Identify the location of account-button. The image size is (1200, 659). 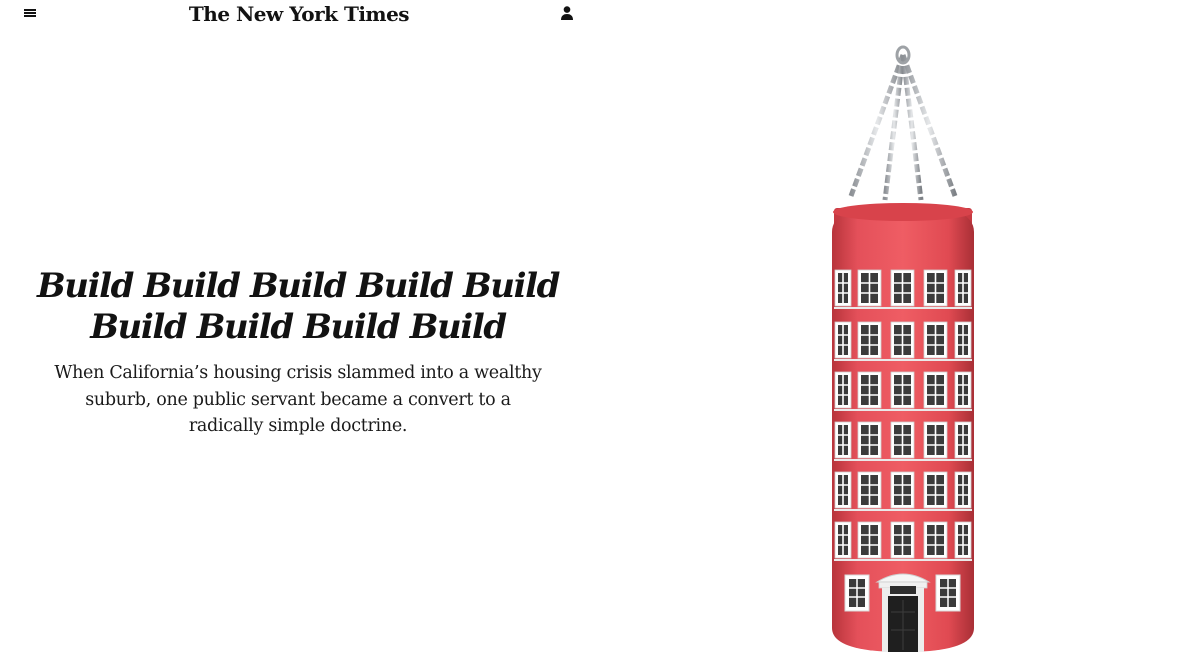
(567, 13).